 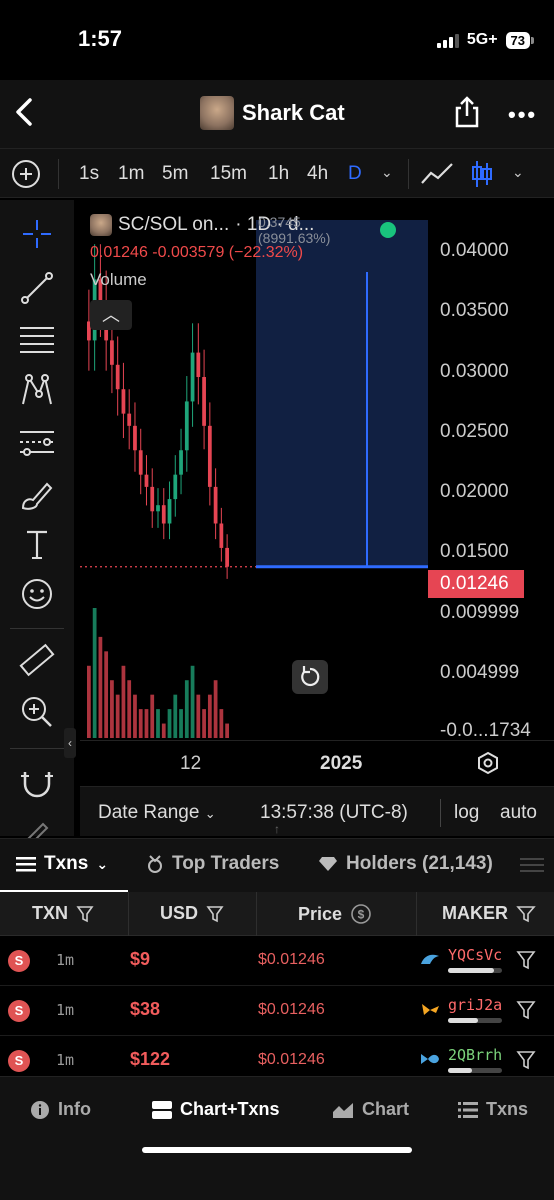 What do you see at coordinates (37, 494) in the screenshot?
I see `brush-icon` at bounding box center [37, 494].